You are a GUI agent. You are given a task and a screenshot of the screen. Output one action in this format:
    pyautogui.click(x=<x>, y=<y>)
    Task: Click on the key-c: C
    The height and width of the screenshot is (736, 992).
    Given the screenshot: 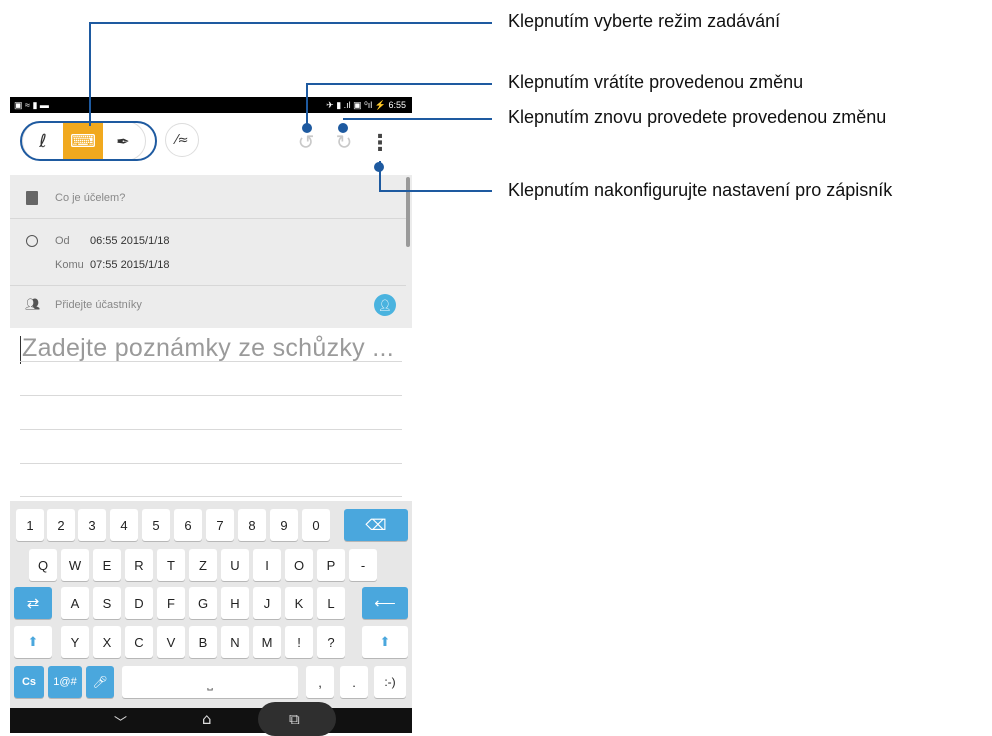 What is the action you would take?
    pyautogui.click(x=139, y=642)
    